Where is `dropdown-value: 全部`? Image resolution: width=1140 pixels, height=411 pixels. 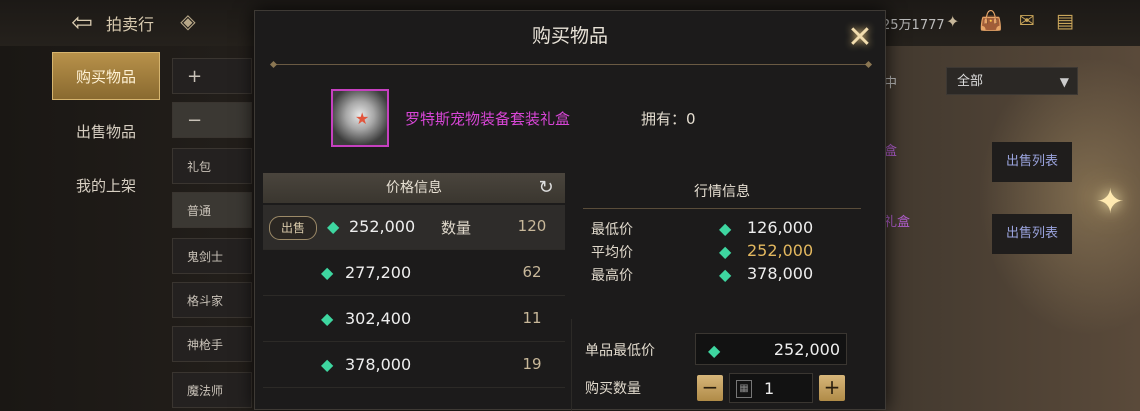 dropdown-value: 全部 is located at coordinates (970, 81).